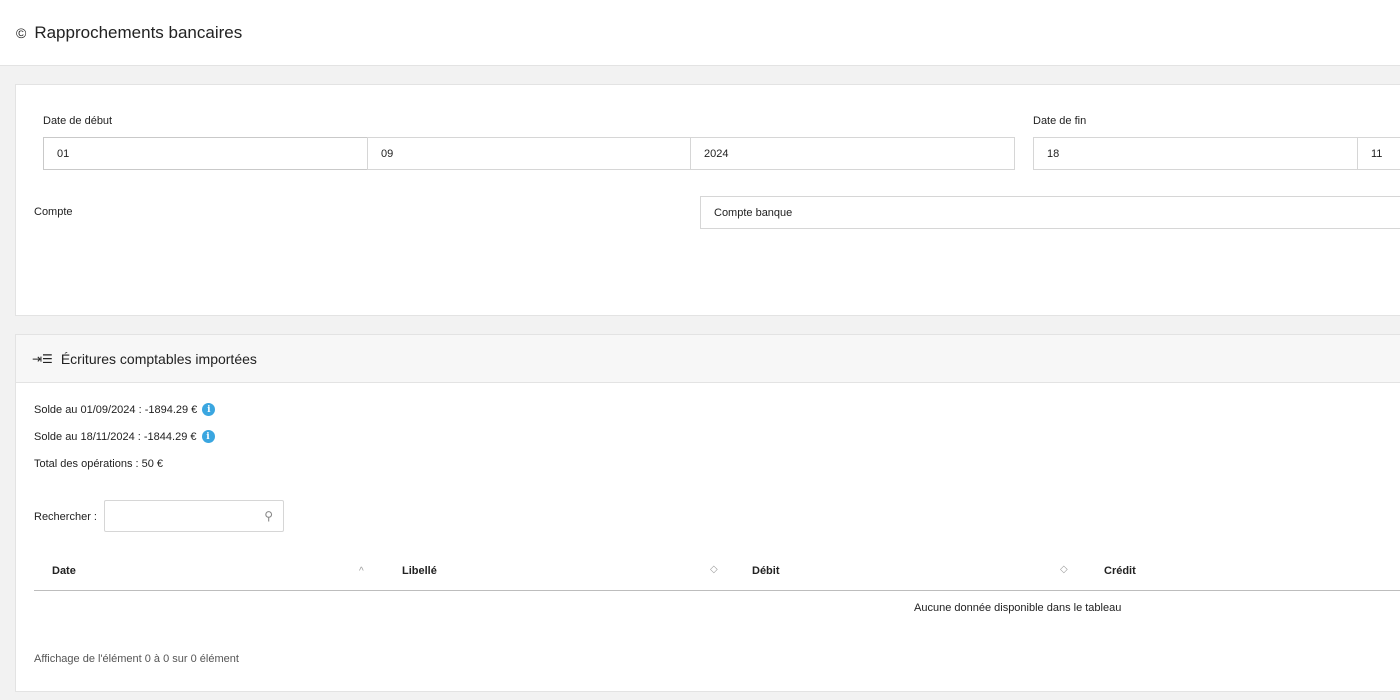 The image size is (1400, 700). I want to click on empty-table-message: Aucune donnée disponible dans le tableau, so click(1018, 608).